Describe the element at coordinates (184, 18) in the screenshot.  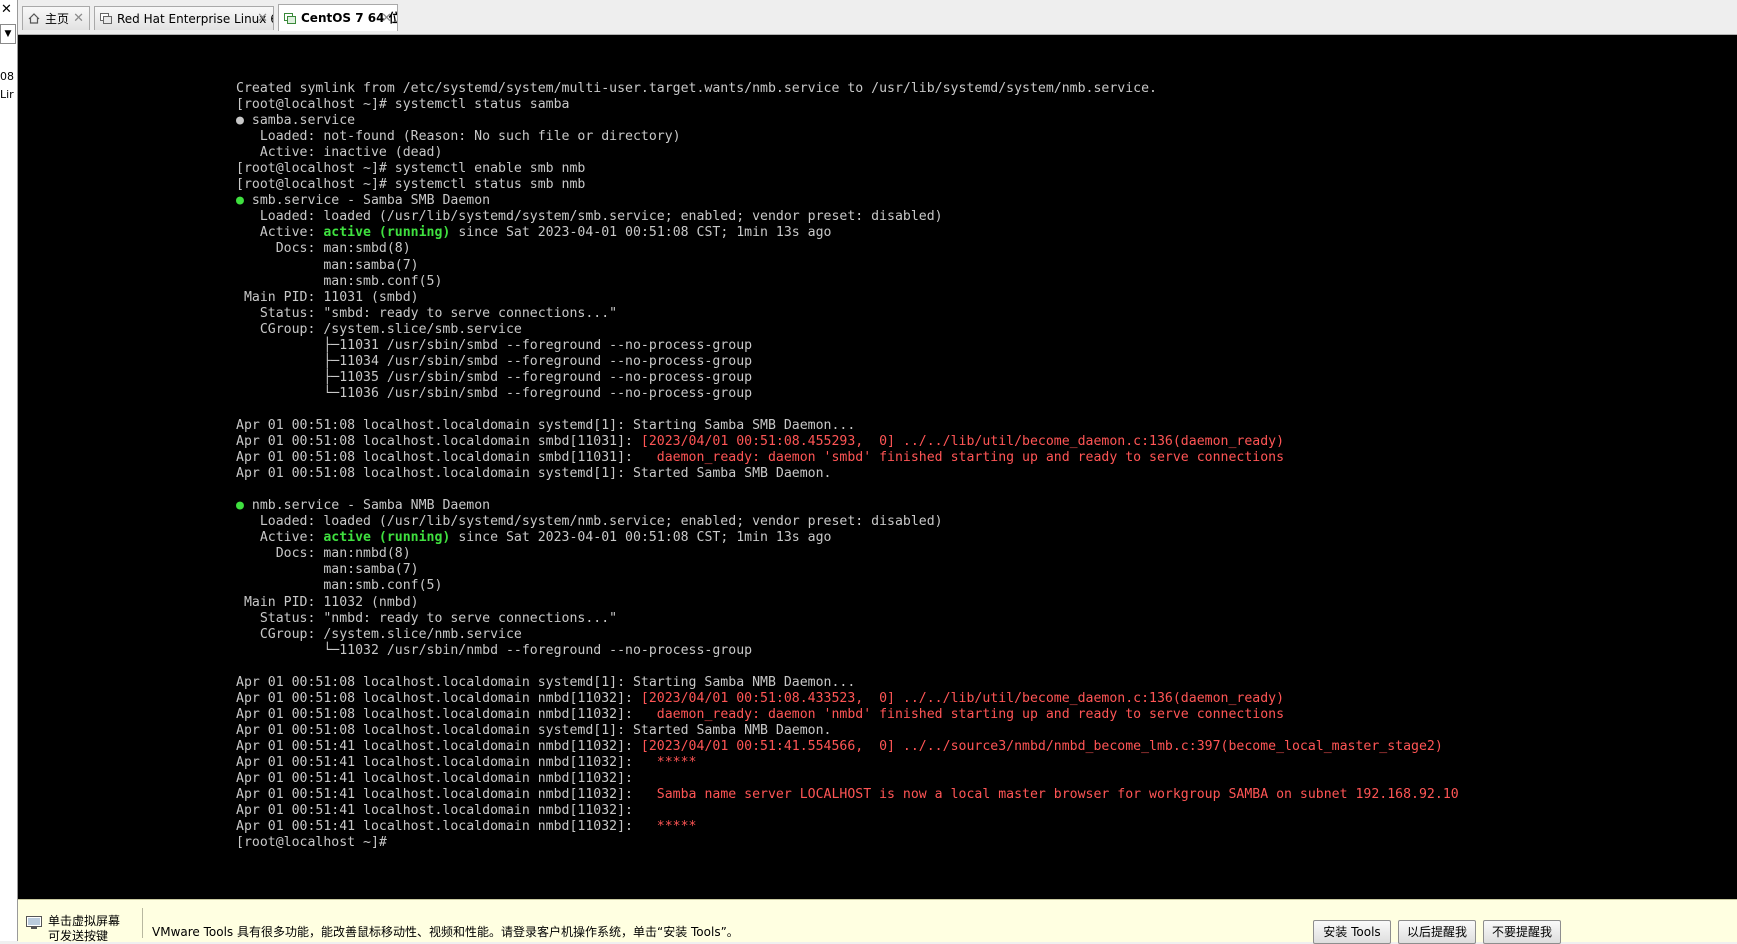
I see `tab-rhel6: Red Hat Enterprise Linux 6 客... ✕` at that location.